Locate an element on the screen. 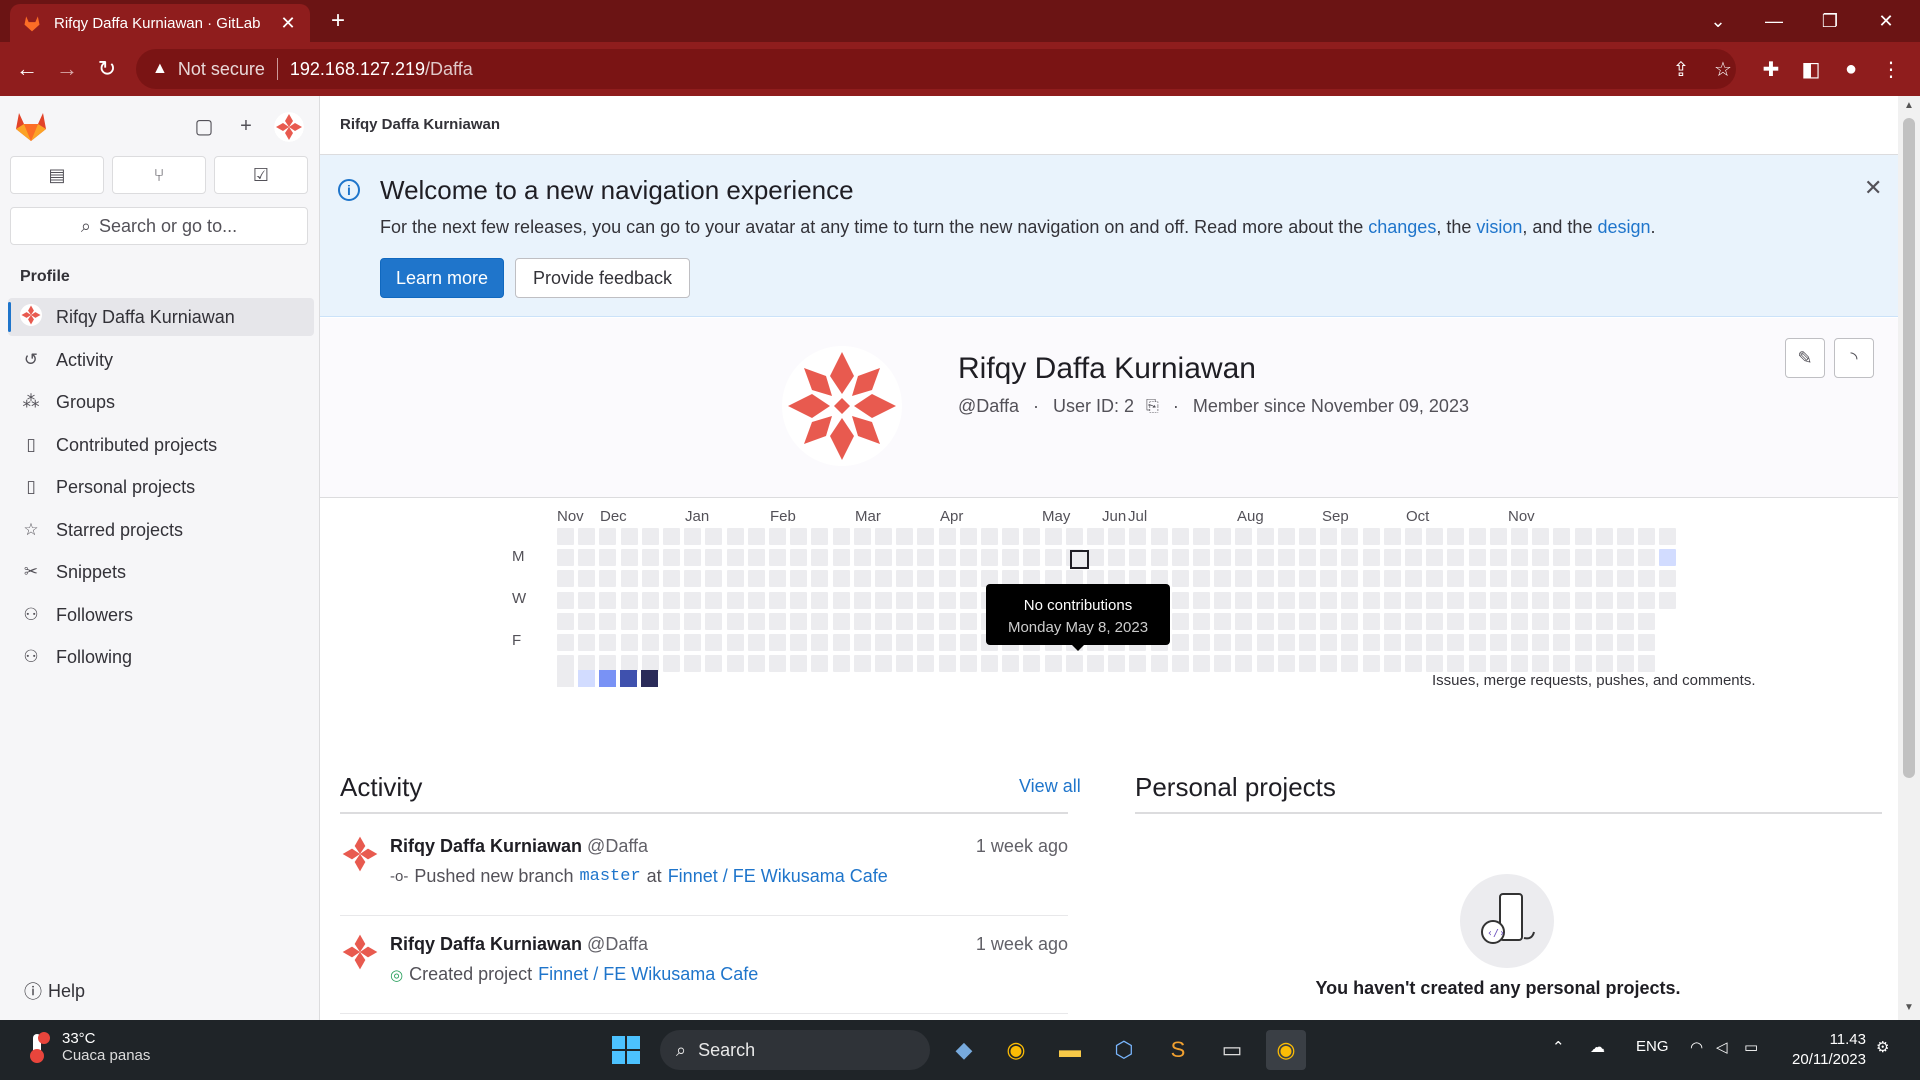 This screenshot has width=1920, height=1080. weather-widget: 33°C Cuaca panas is located at coordinates (87, 1047).